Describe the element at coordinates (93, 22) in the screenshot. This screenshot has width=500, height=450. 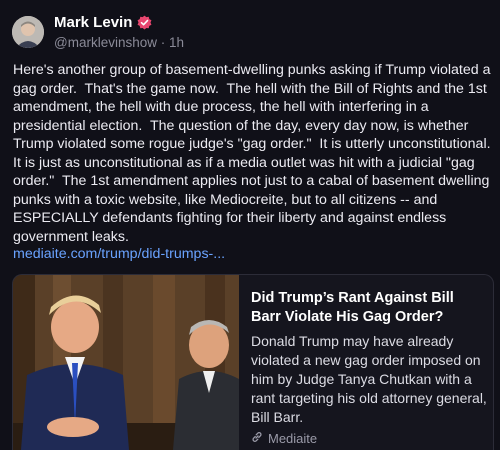
I see `author-display-name: Mark Levin` at that location.